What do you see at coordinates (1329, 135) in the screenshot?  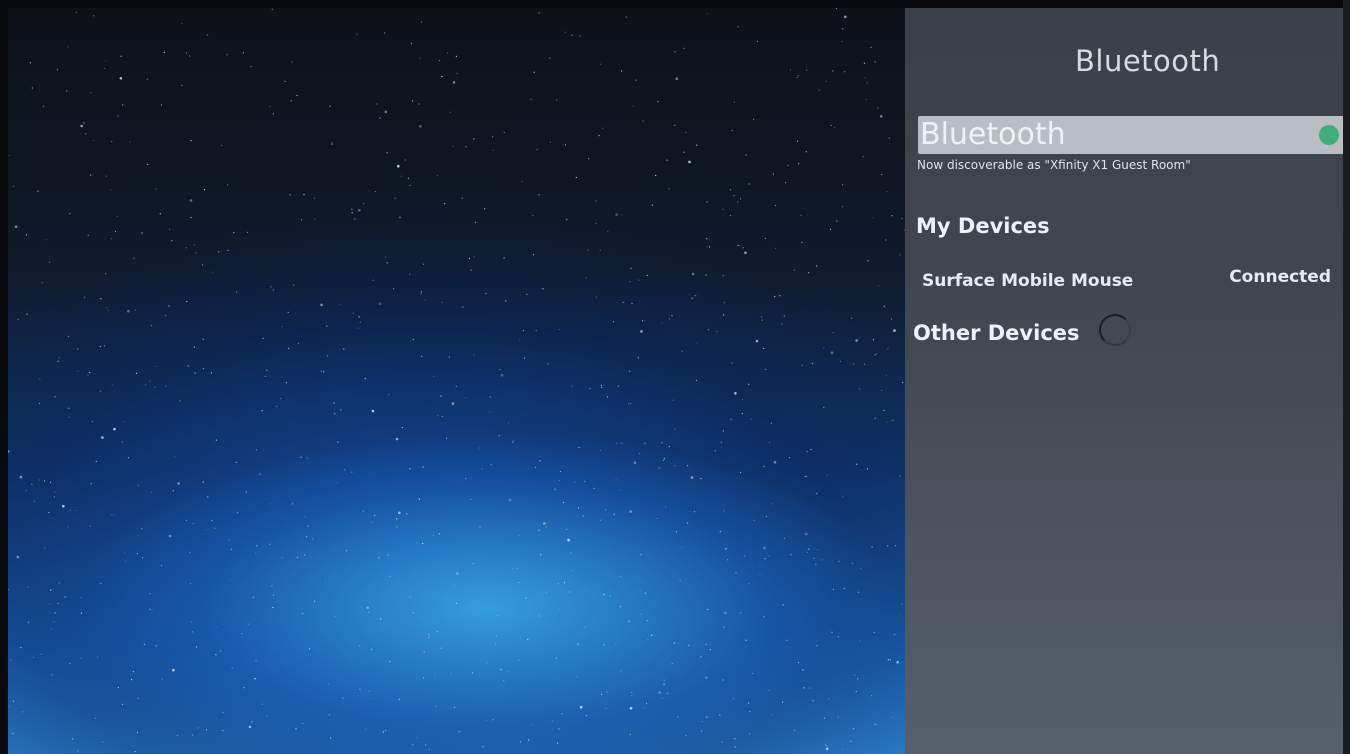 I see `toggle-on-indicator-icon` at bounding box center [1329, 135].